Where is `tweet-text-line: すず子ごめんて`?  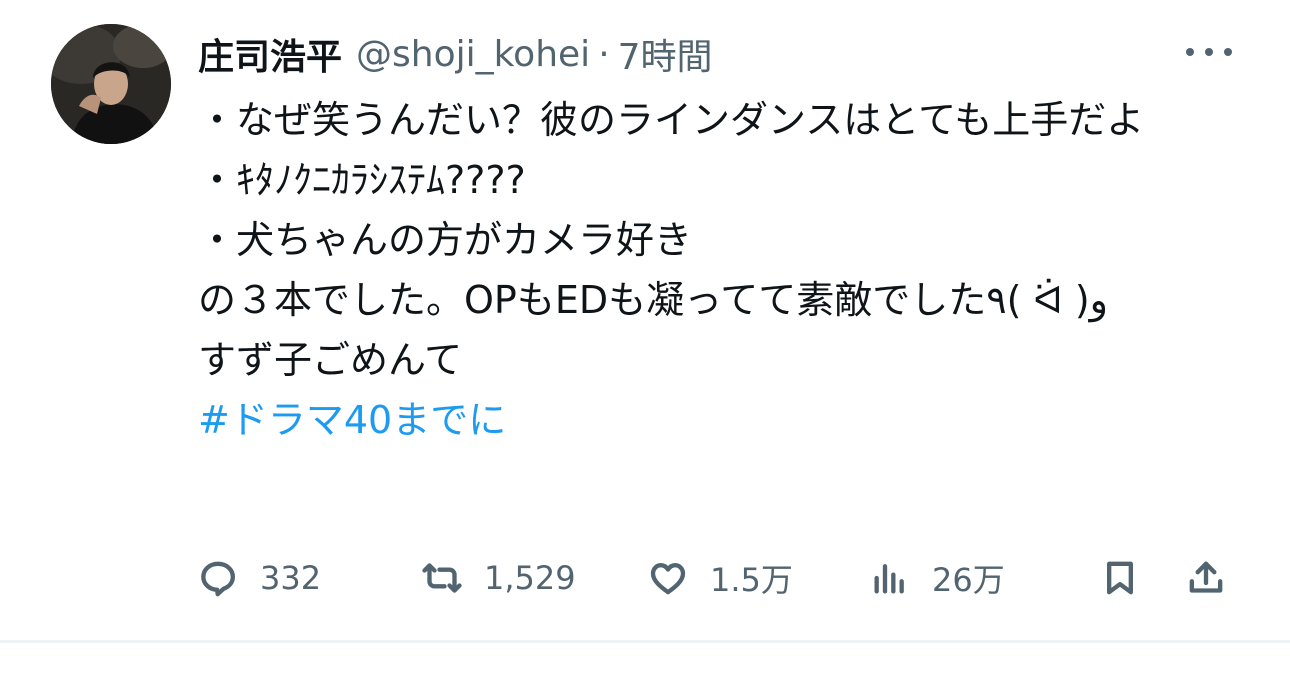
tweet-text-line: すず子ごめんて is located at coordinates (330, 360).